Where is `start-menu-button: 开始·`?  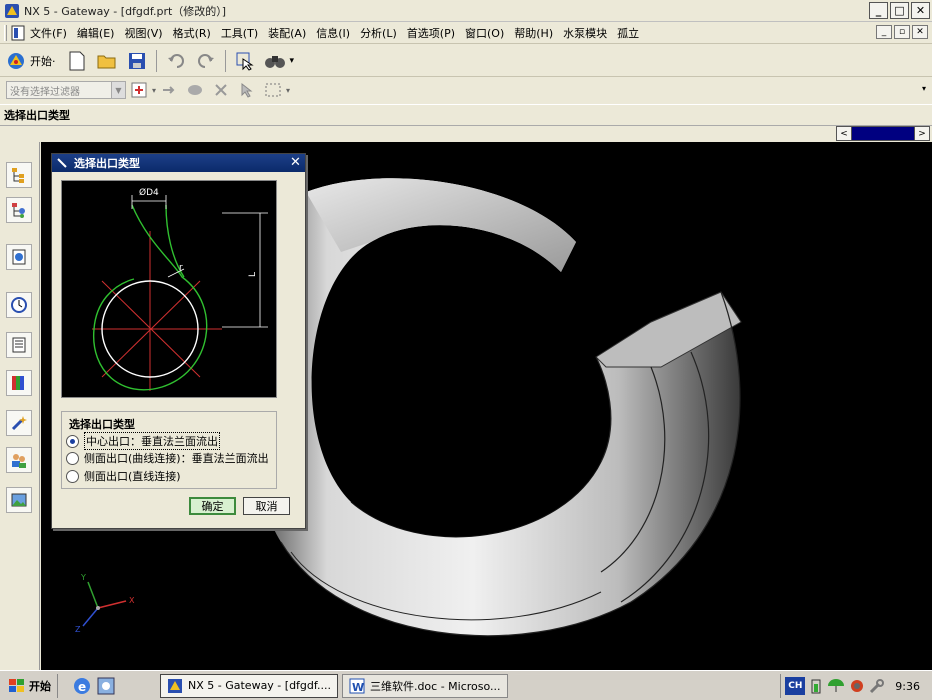 start-menu-button: 开始· is located at coordinates (31, 61).